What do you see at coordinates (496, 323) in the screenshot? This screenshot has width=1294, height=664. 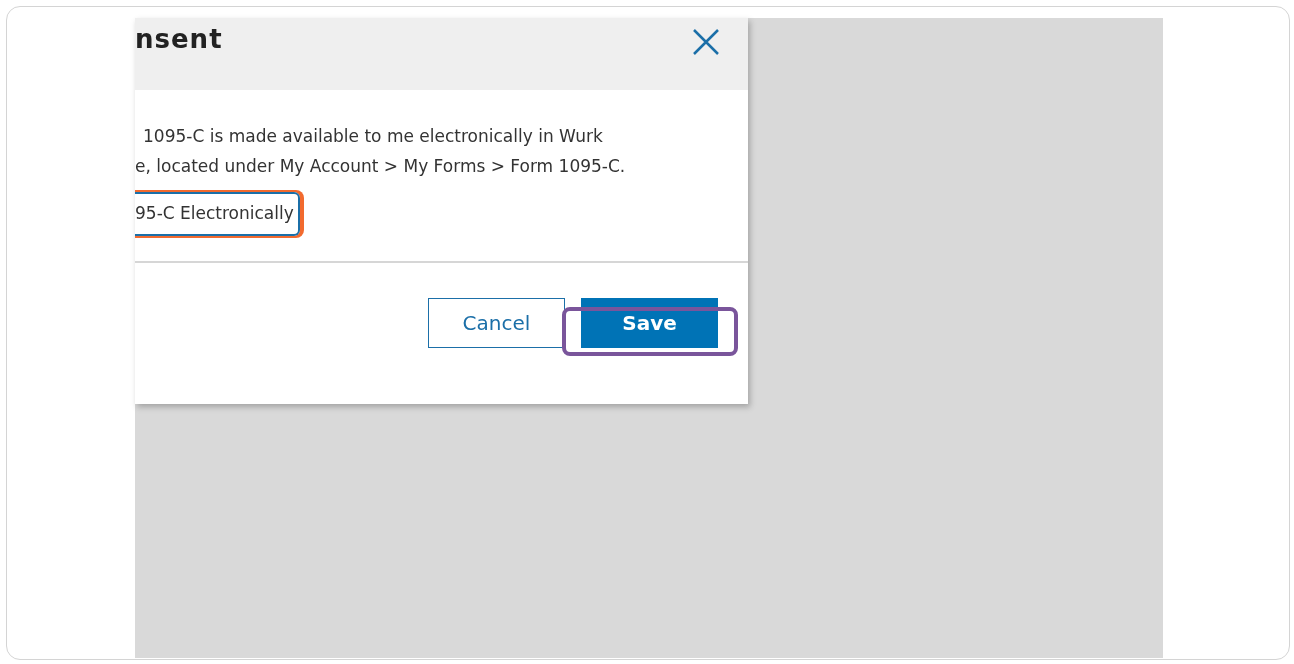 I see `cancel-button: Cancel` at bounding box center [496, 323].